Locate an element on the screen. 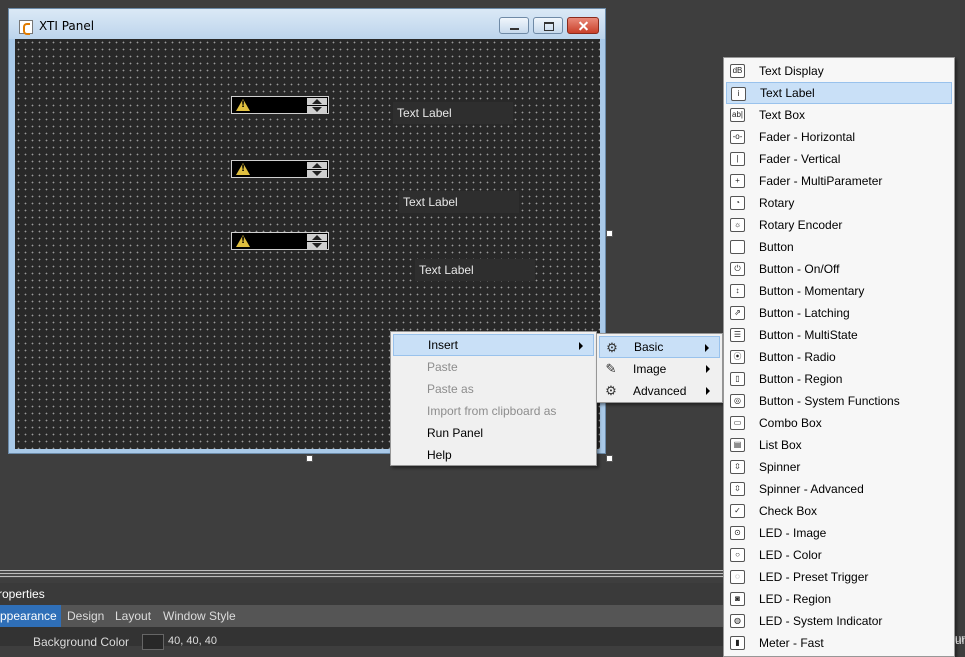 The width and height of the screenshot is (965, 657). menu-item-meter-fast: ▮ Meter - Fast is located at coordinates (839, 643).